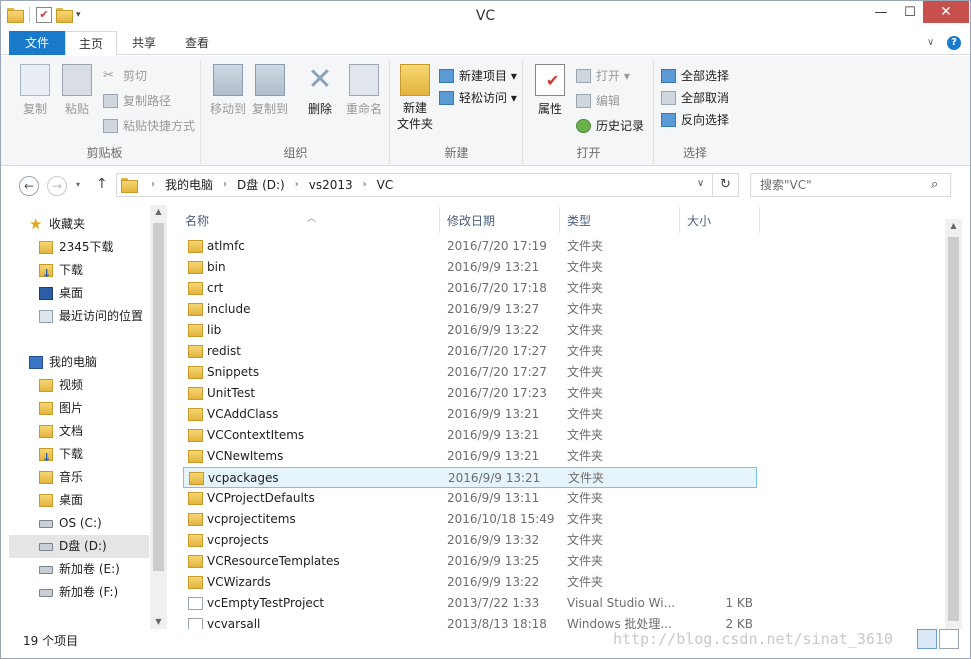  I want to click on tab-view: 查看, so click(197, 43).